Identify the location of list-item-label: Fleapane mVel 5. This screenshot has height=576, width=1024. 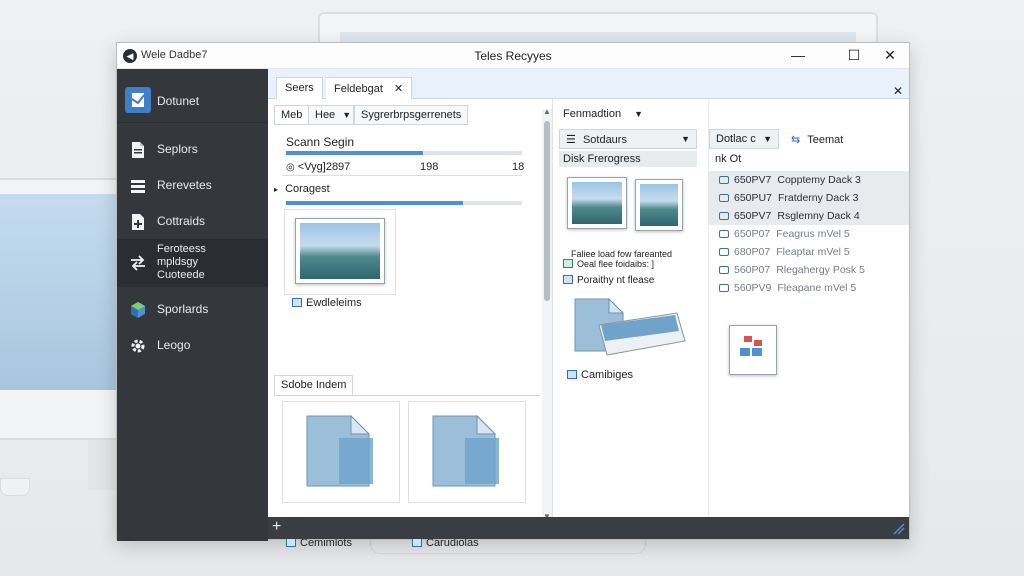
(817, 288).